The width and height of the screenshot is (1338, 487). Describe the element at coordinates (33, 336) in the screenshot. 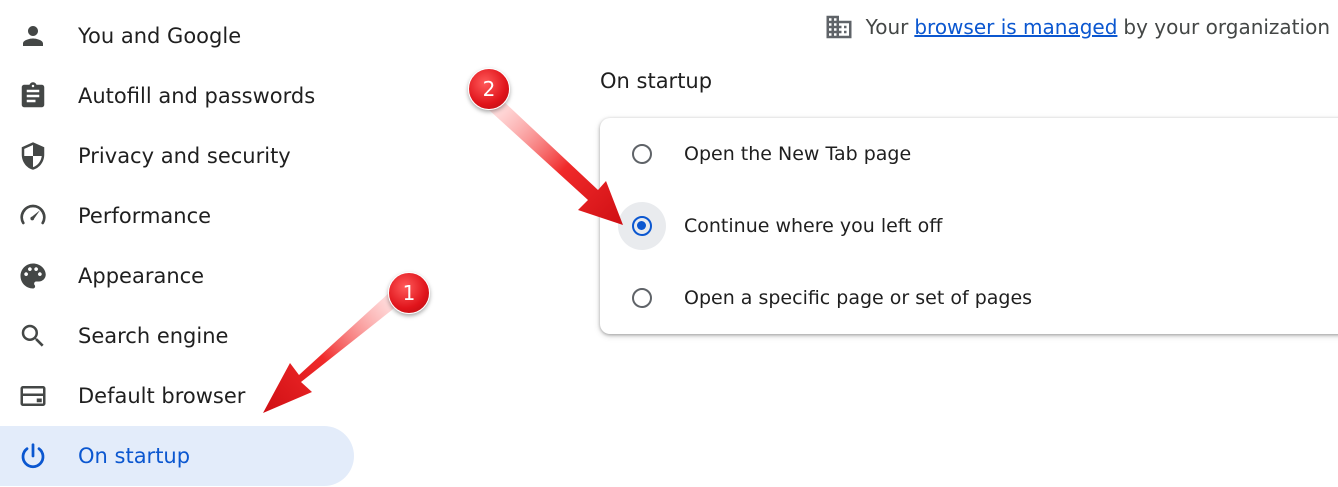

I see `search-icon` at that location.